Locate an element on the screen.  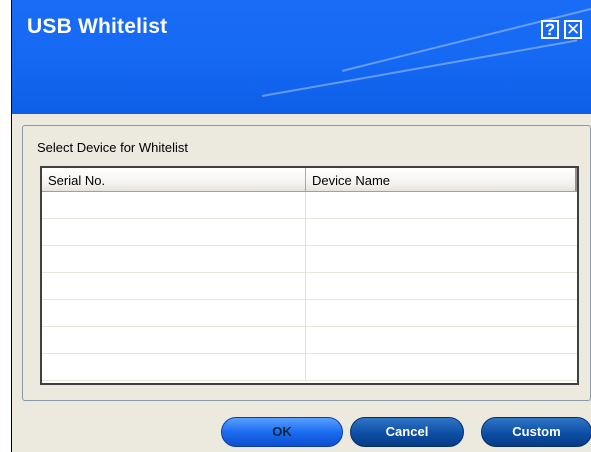
column-header-serial-no: Serial No. is located at coordinates (174, 179).